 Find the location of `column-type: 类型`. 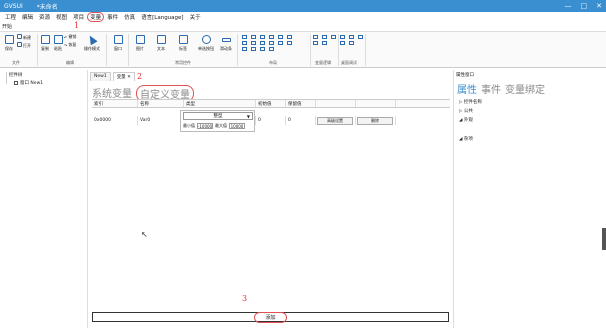

column-type: 类型 is located at coordinates (220, 103).